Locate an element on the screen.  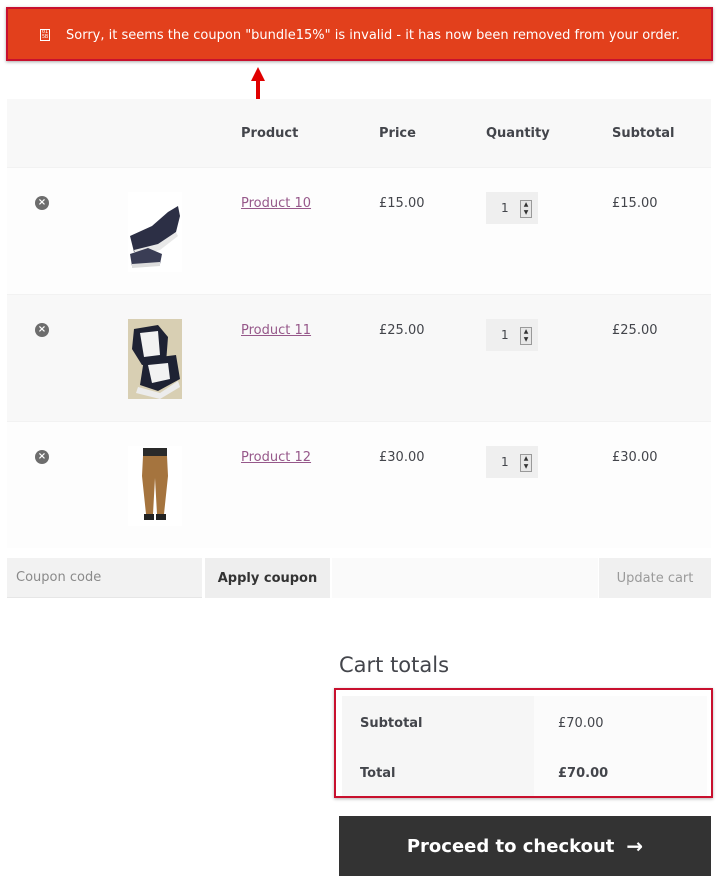
apply-coupon-button: Apply coupon is located at coordinates (267, 578).